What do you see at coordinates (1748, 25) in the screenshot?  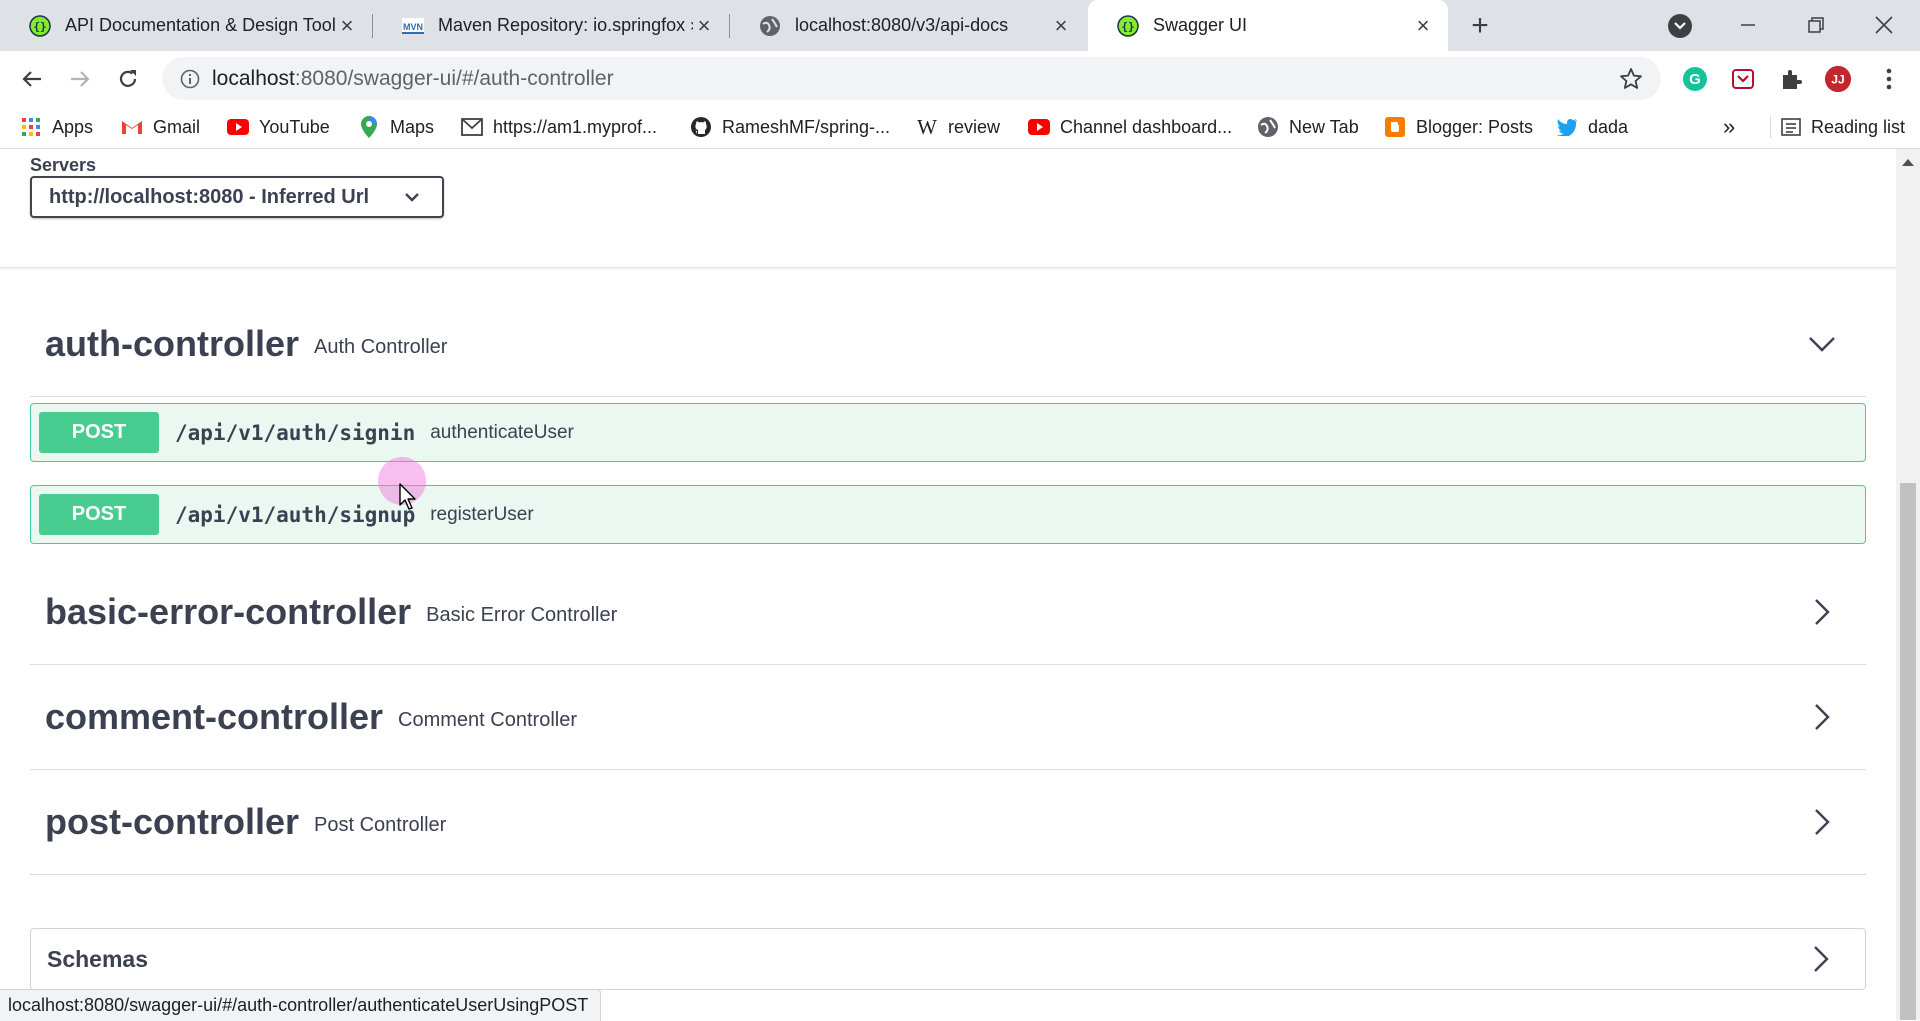 I see `minimize-icon` at bounding box center [1748, 25].